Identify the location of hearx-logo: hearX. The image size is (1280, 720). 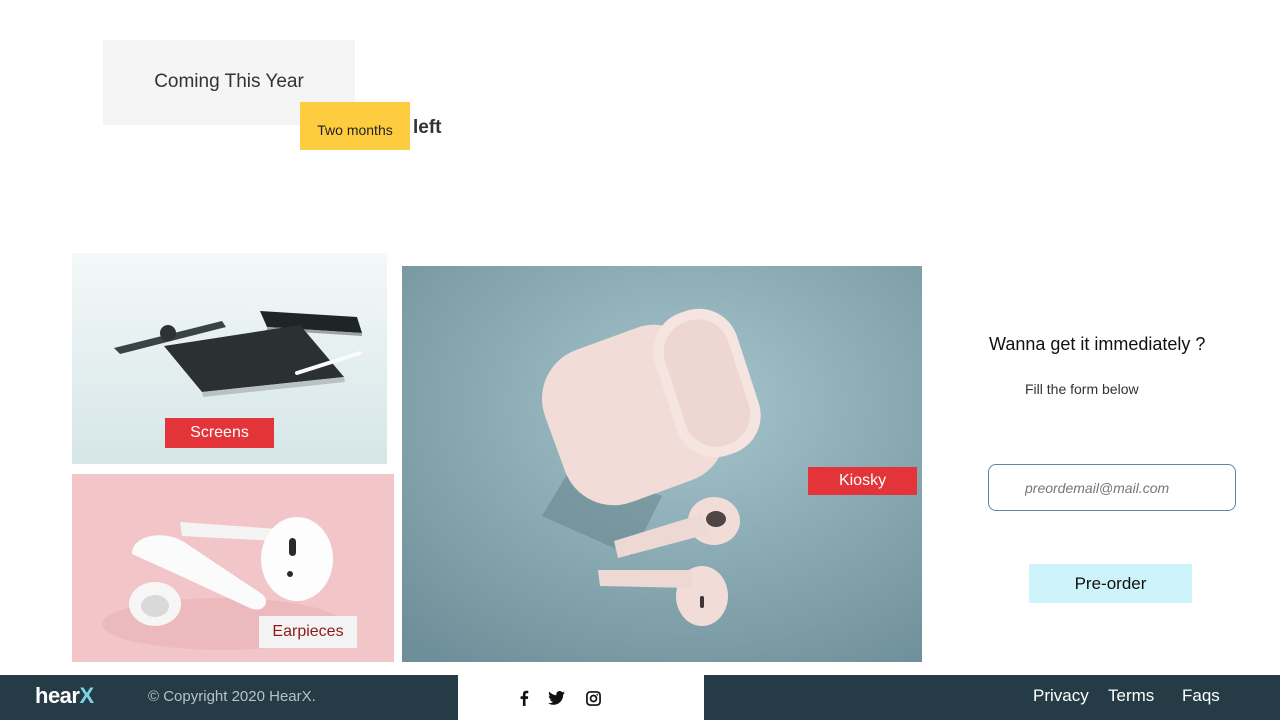
(64, 696).